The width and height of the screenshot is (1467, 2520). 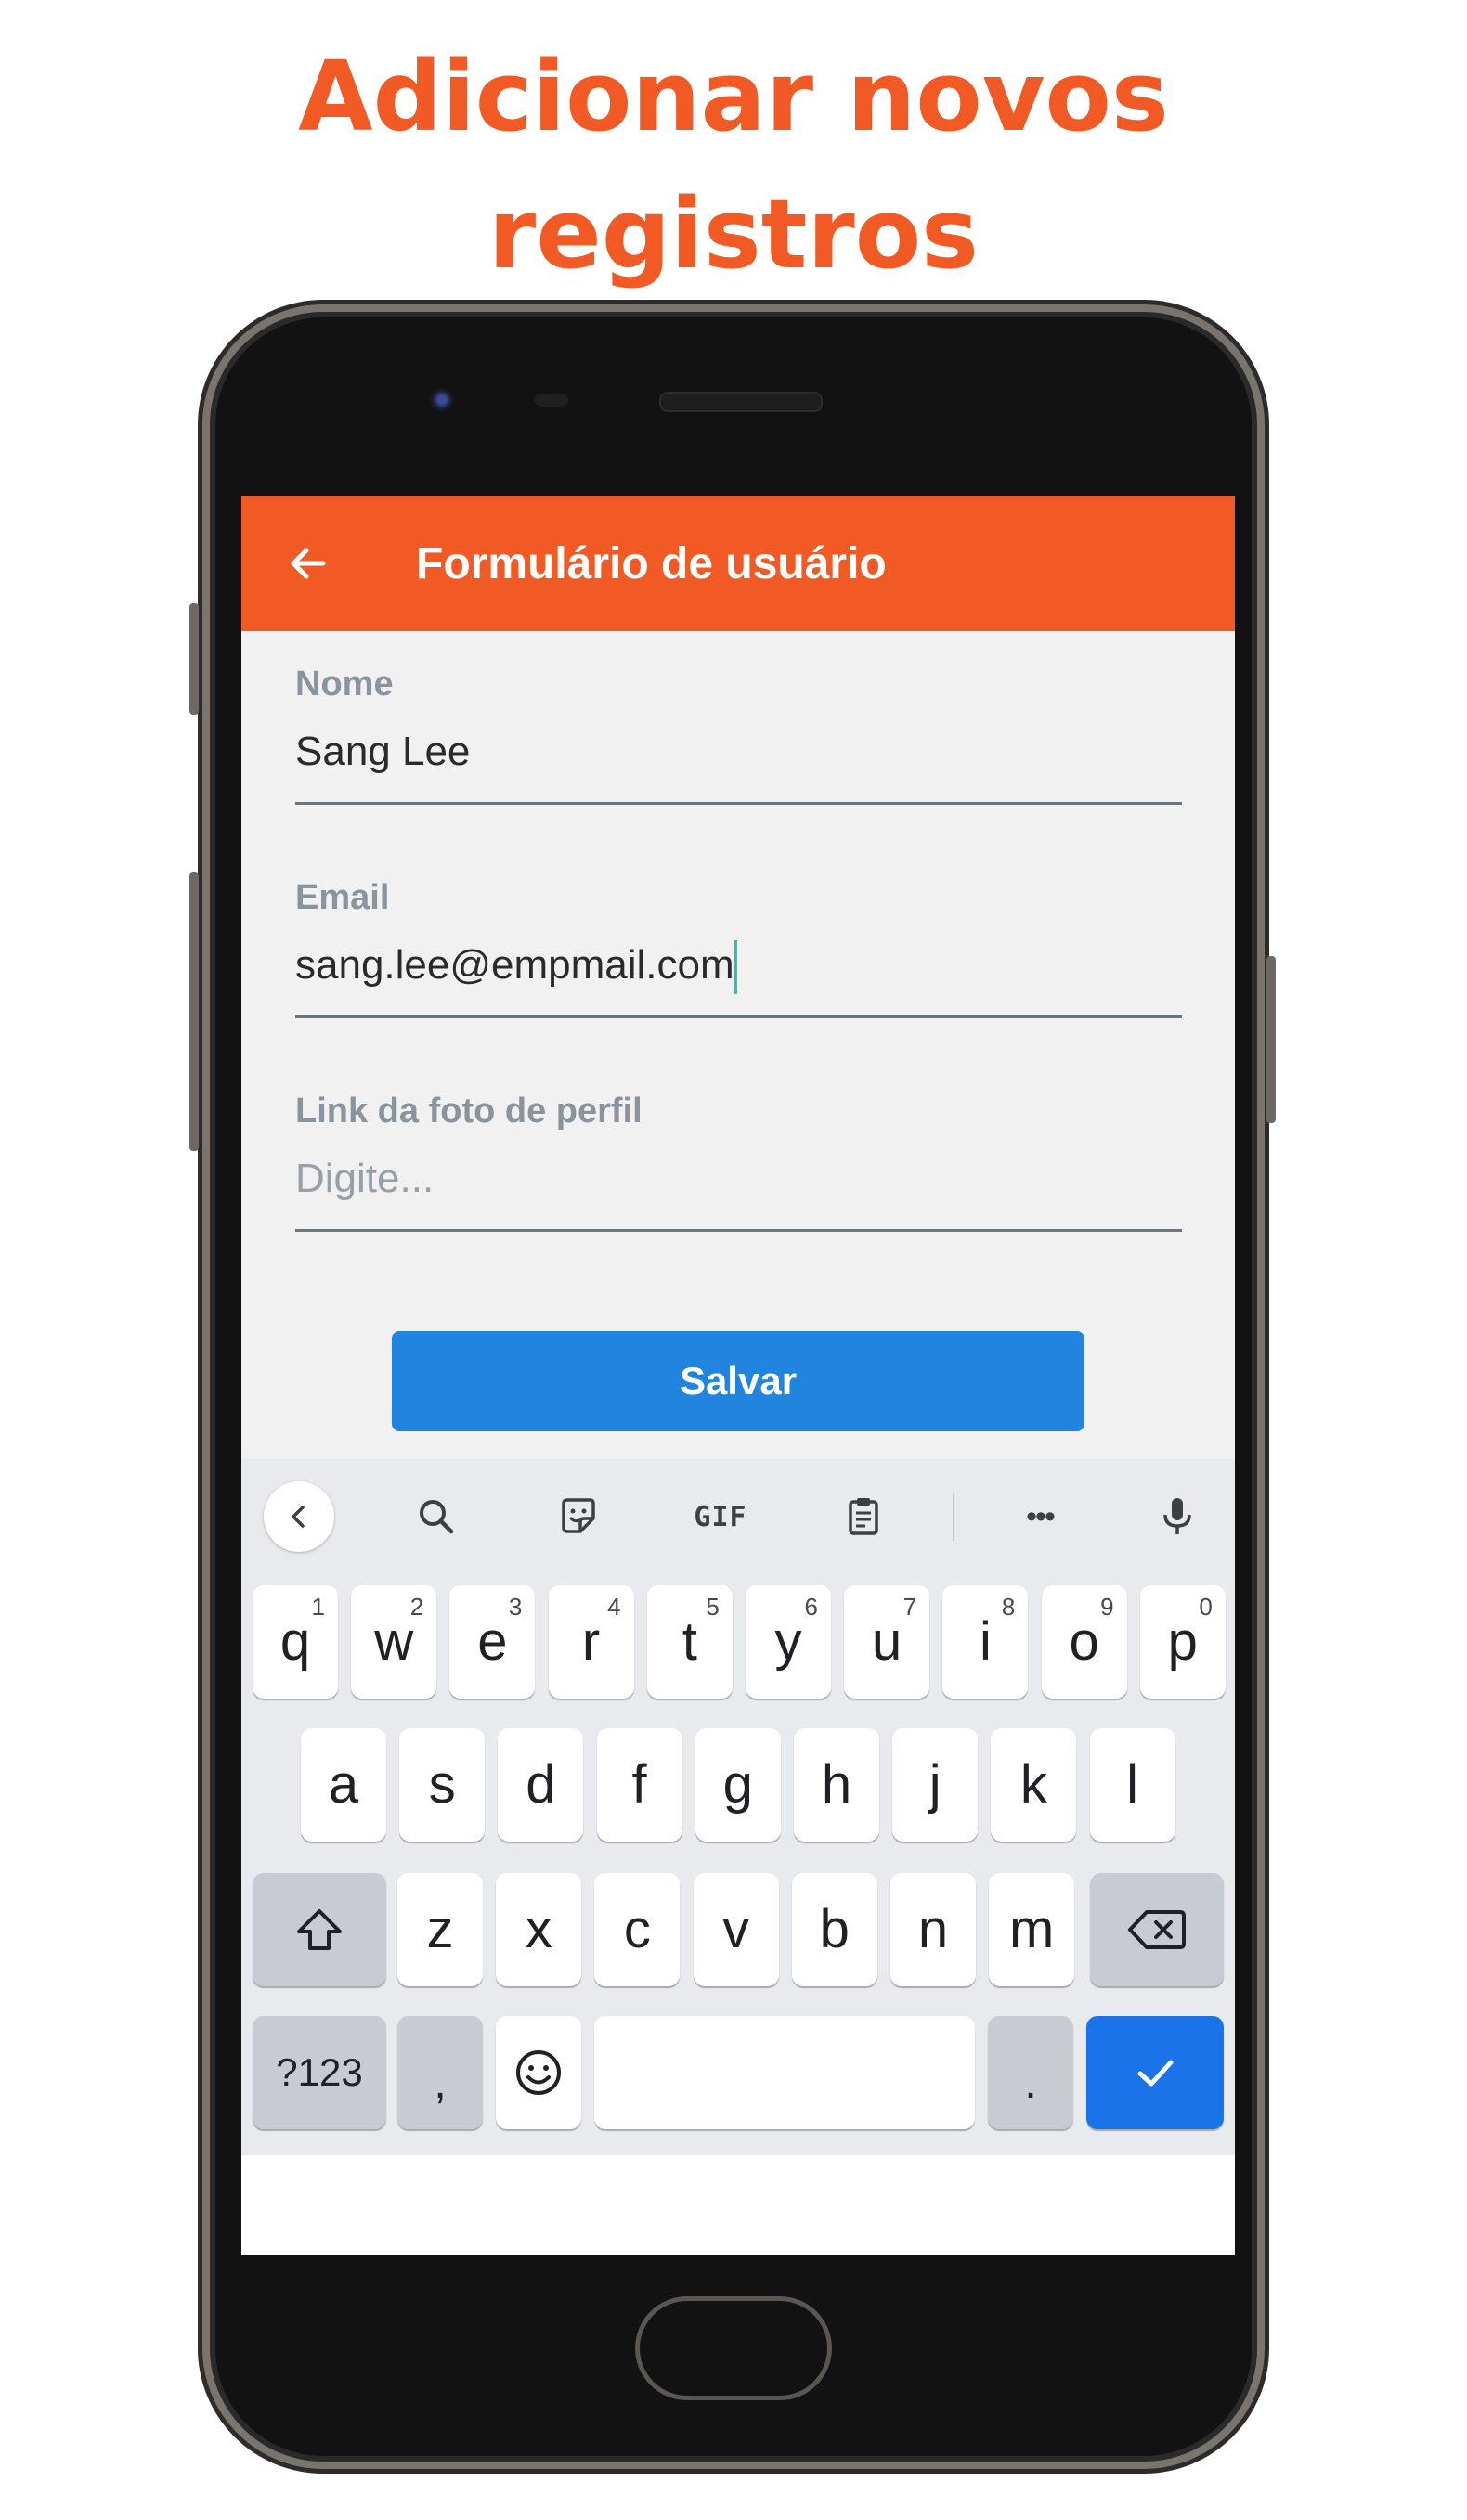 I want to click on key-g: g, so click(x=738, y=1785).